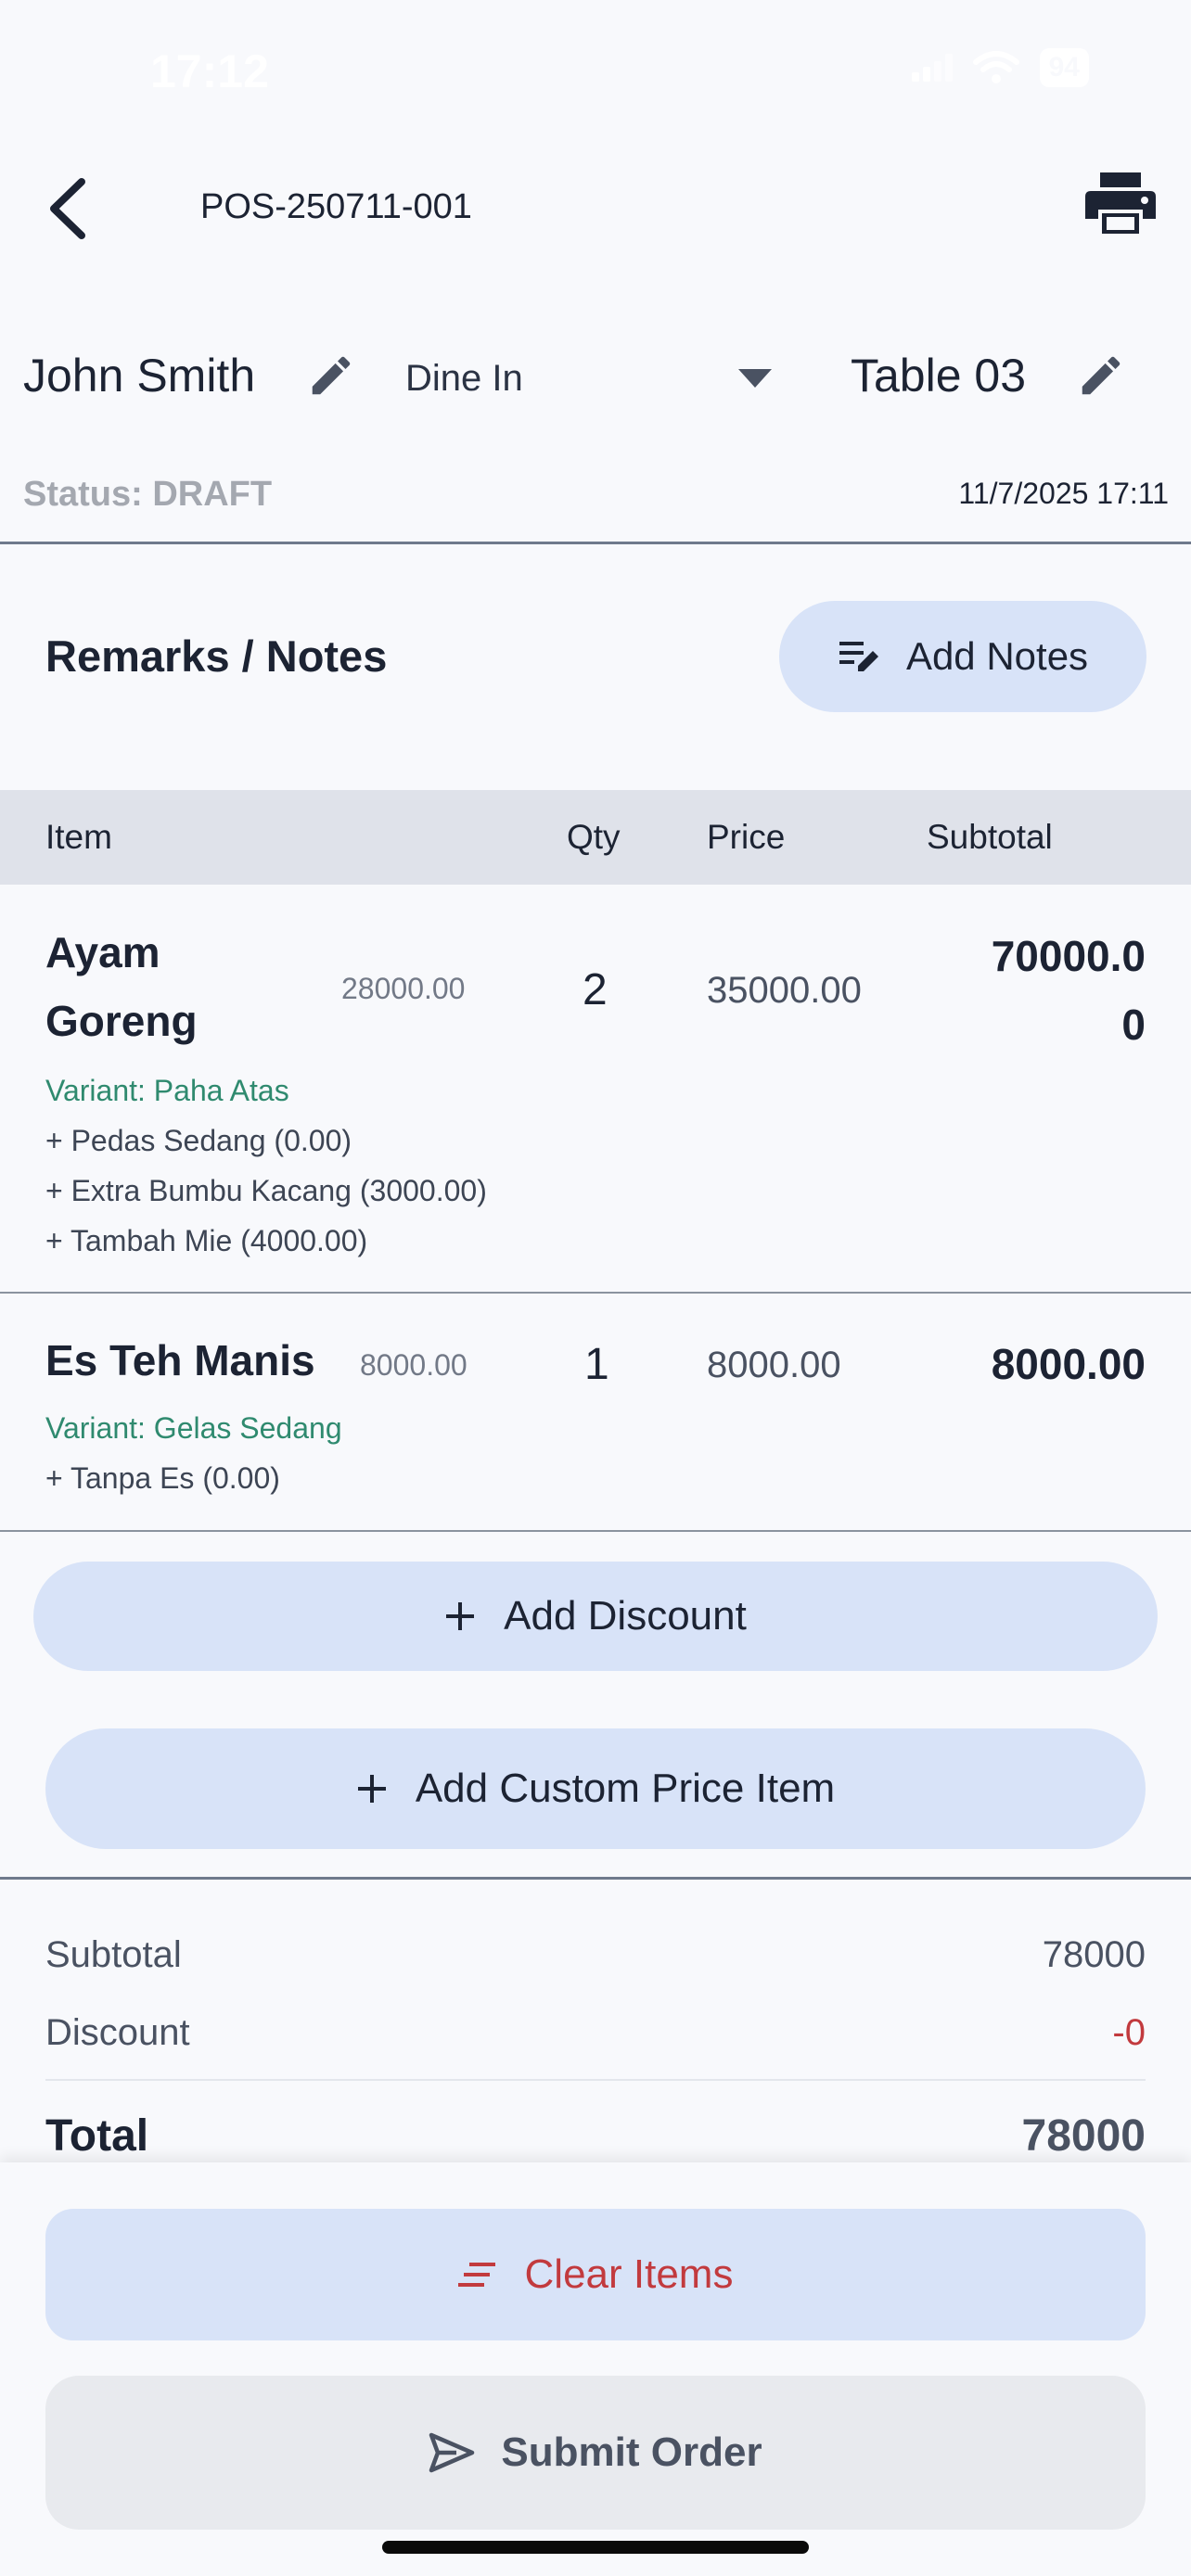 The width and height of the screenshot is (1191, 2576). Describe the element at coordinates (216, 656) in the screenshot. I see `notes-title: Remarks / Notes` at that location.